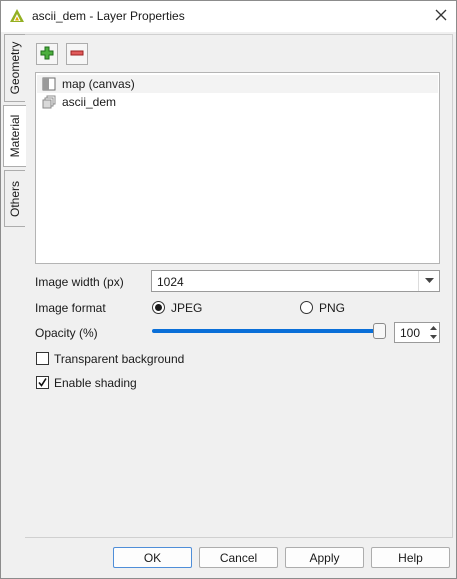  Describe the element at coordinates (158, 307) in the screenshot. I see `jpeg-radio` at that location.